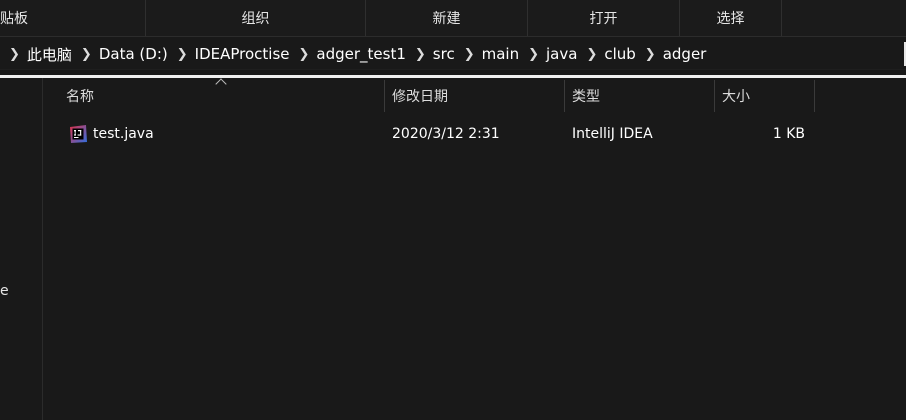 This screenshot has height=420, width=906. Describe the element at coordinates (619, 54) in the screenshot. I see `breadcrumb-club: club` at that location.